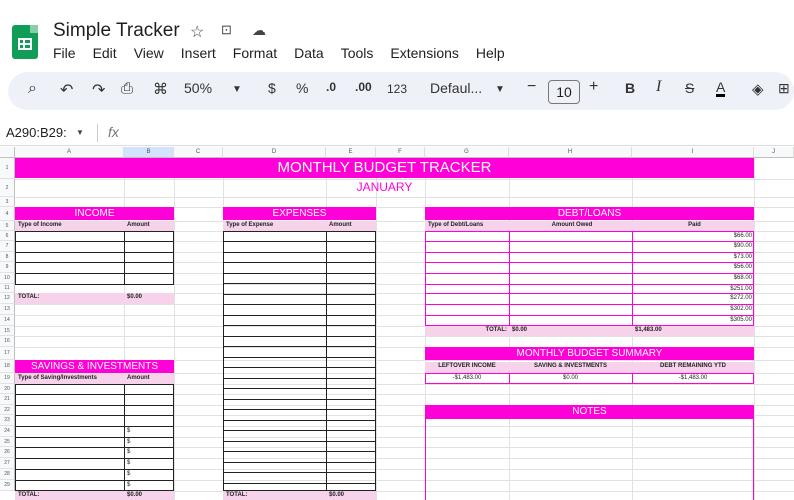 The width and height of the screenshot is (794, 500). Describe the element at coordinates (7, 341) in the screenshot. I see `row-header-16: 16` at that location.